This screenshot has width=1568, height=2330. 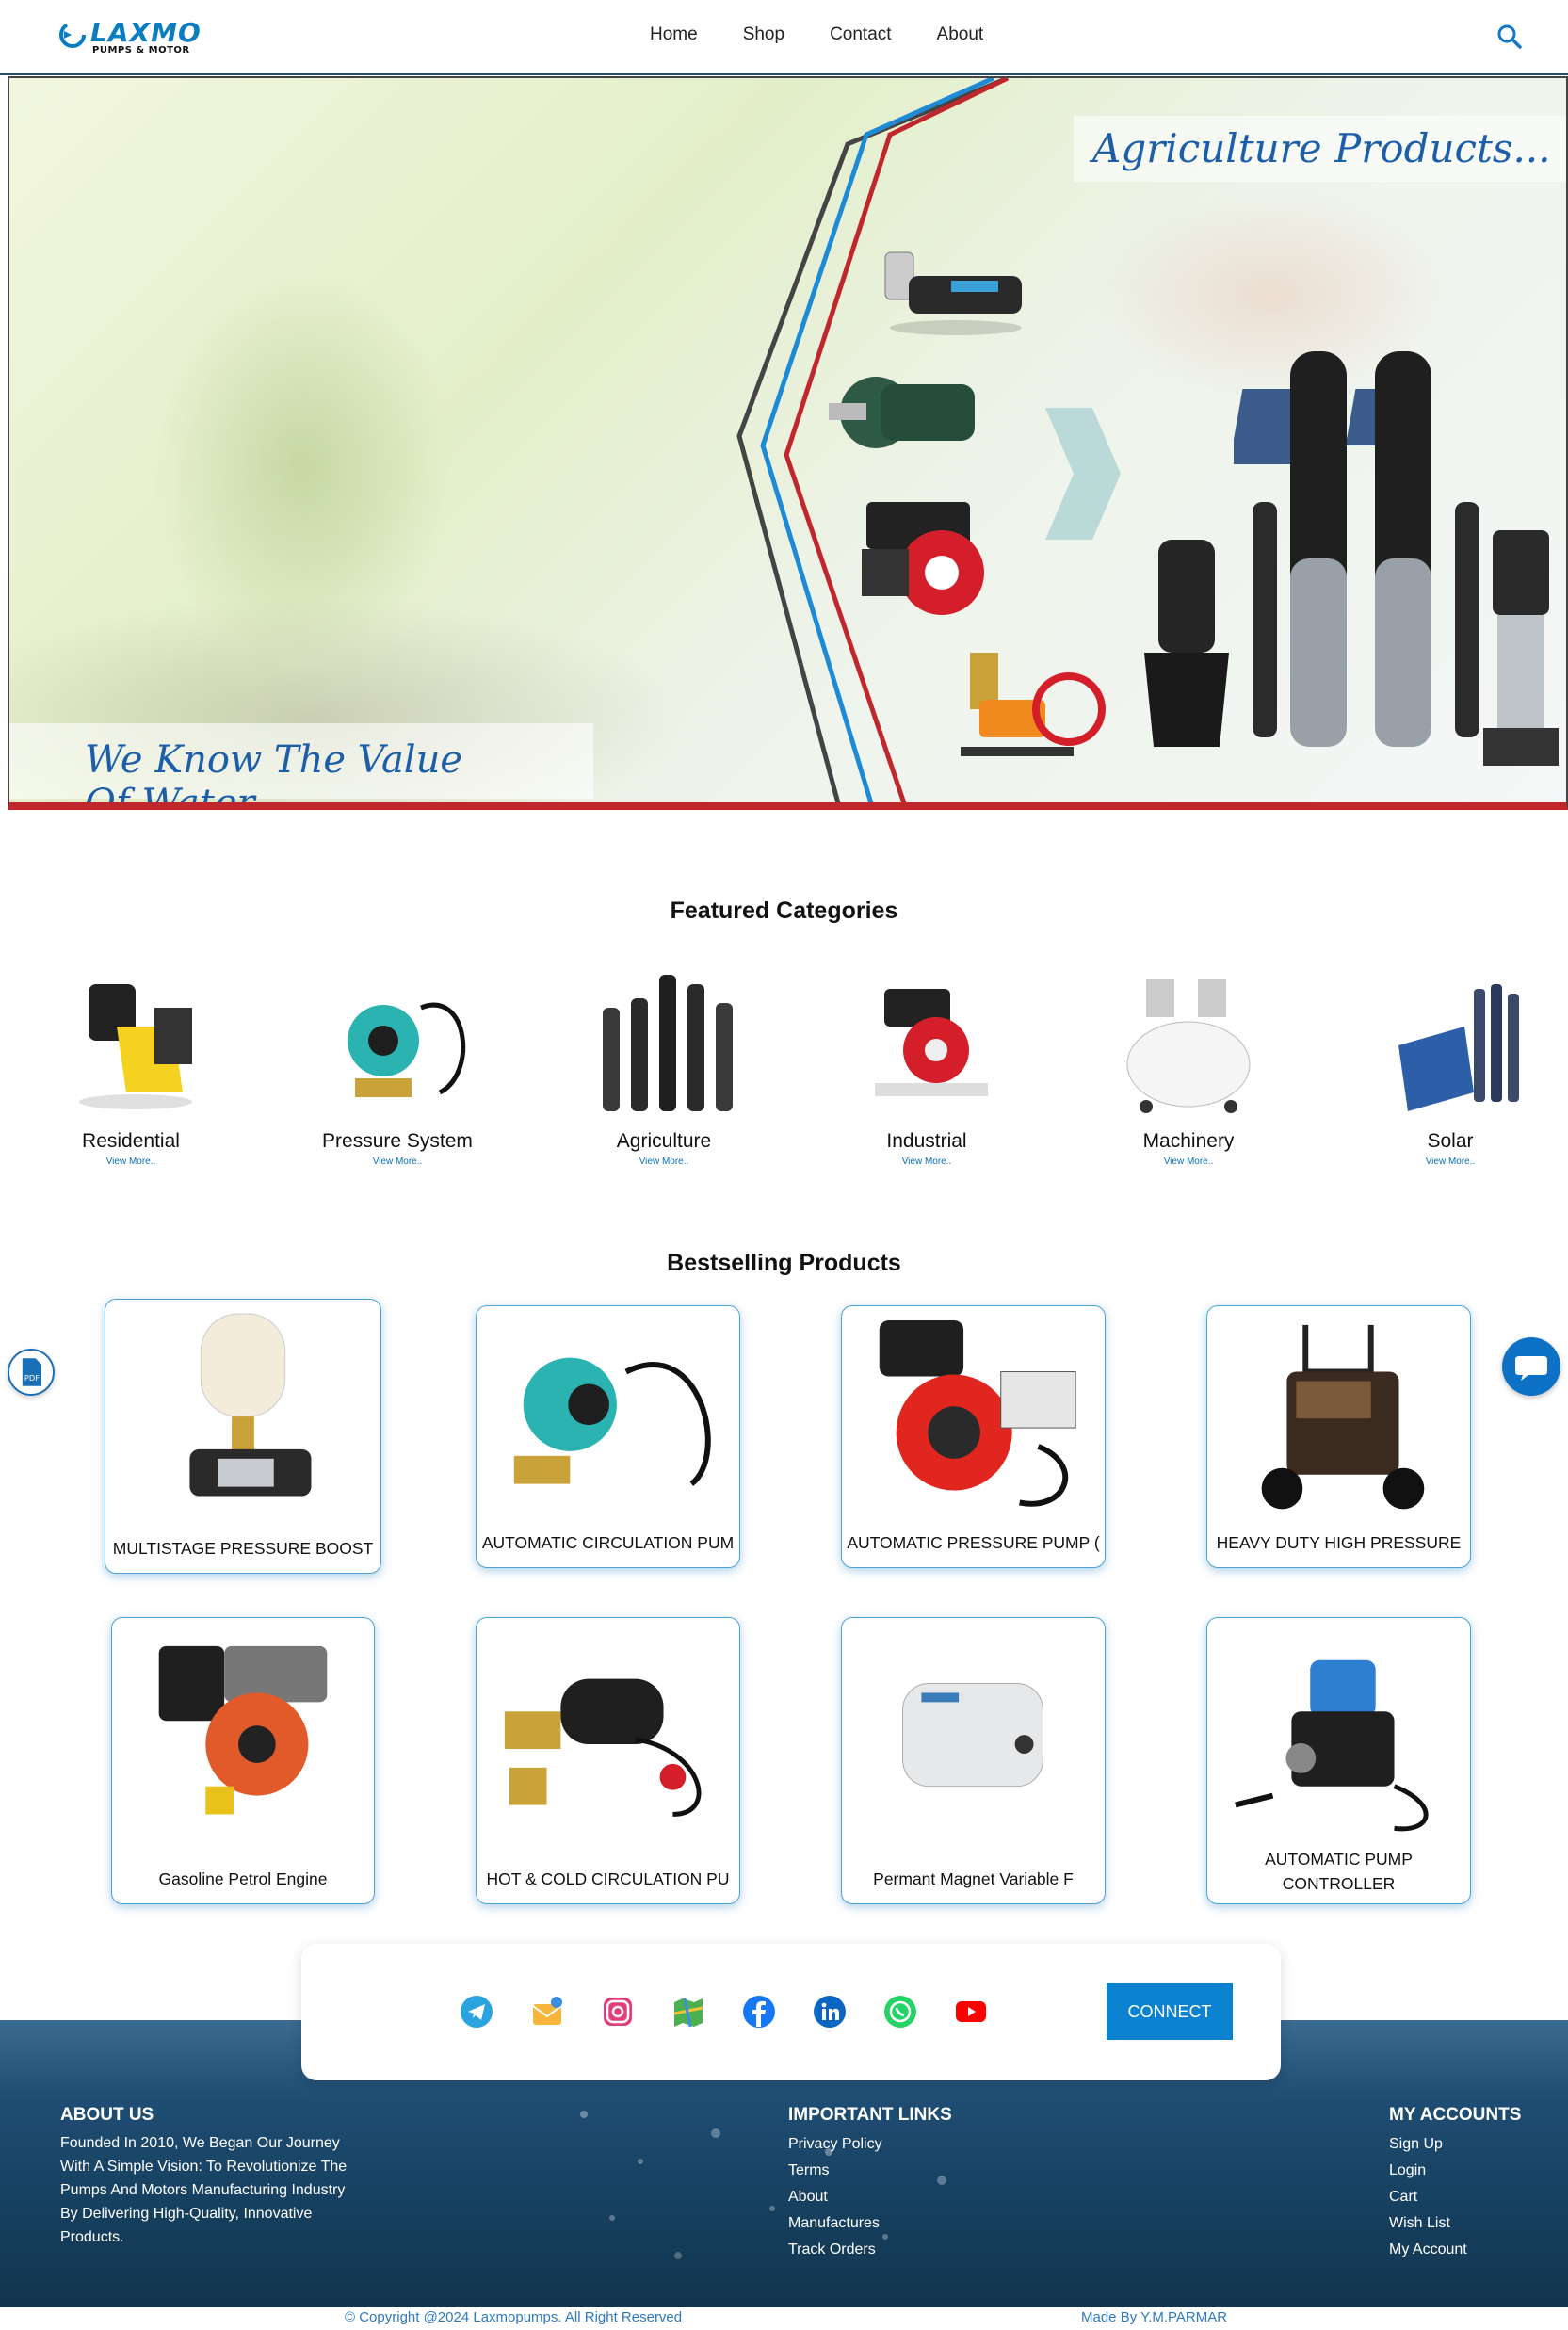 I want to click on instagram-icon, so click(x=618, y=2012).